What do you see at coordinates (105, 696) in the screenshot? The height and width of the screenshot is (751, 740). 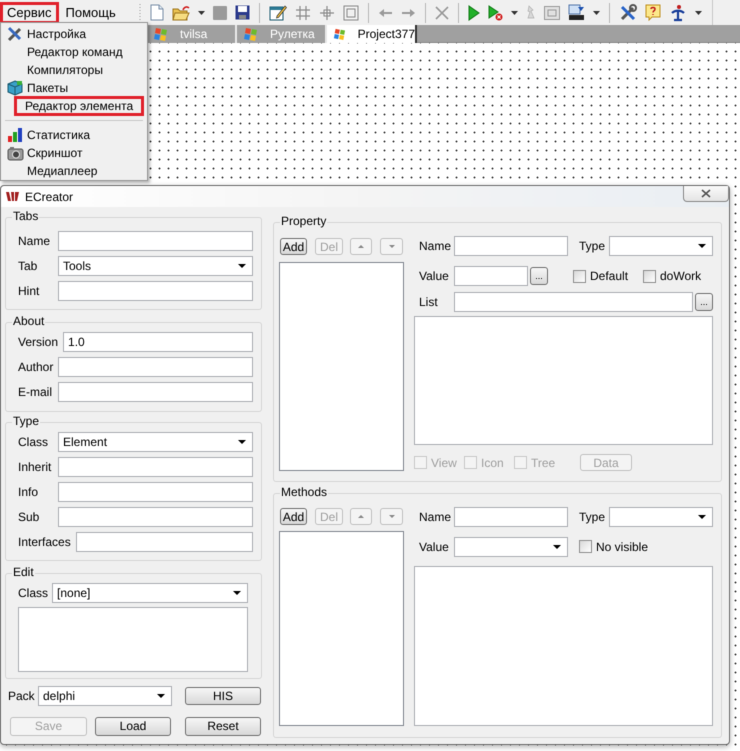 I see `dropdown: delphi` at bounding box center [105, 696].